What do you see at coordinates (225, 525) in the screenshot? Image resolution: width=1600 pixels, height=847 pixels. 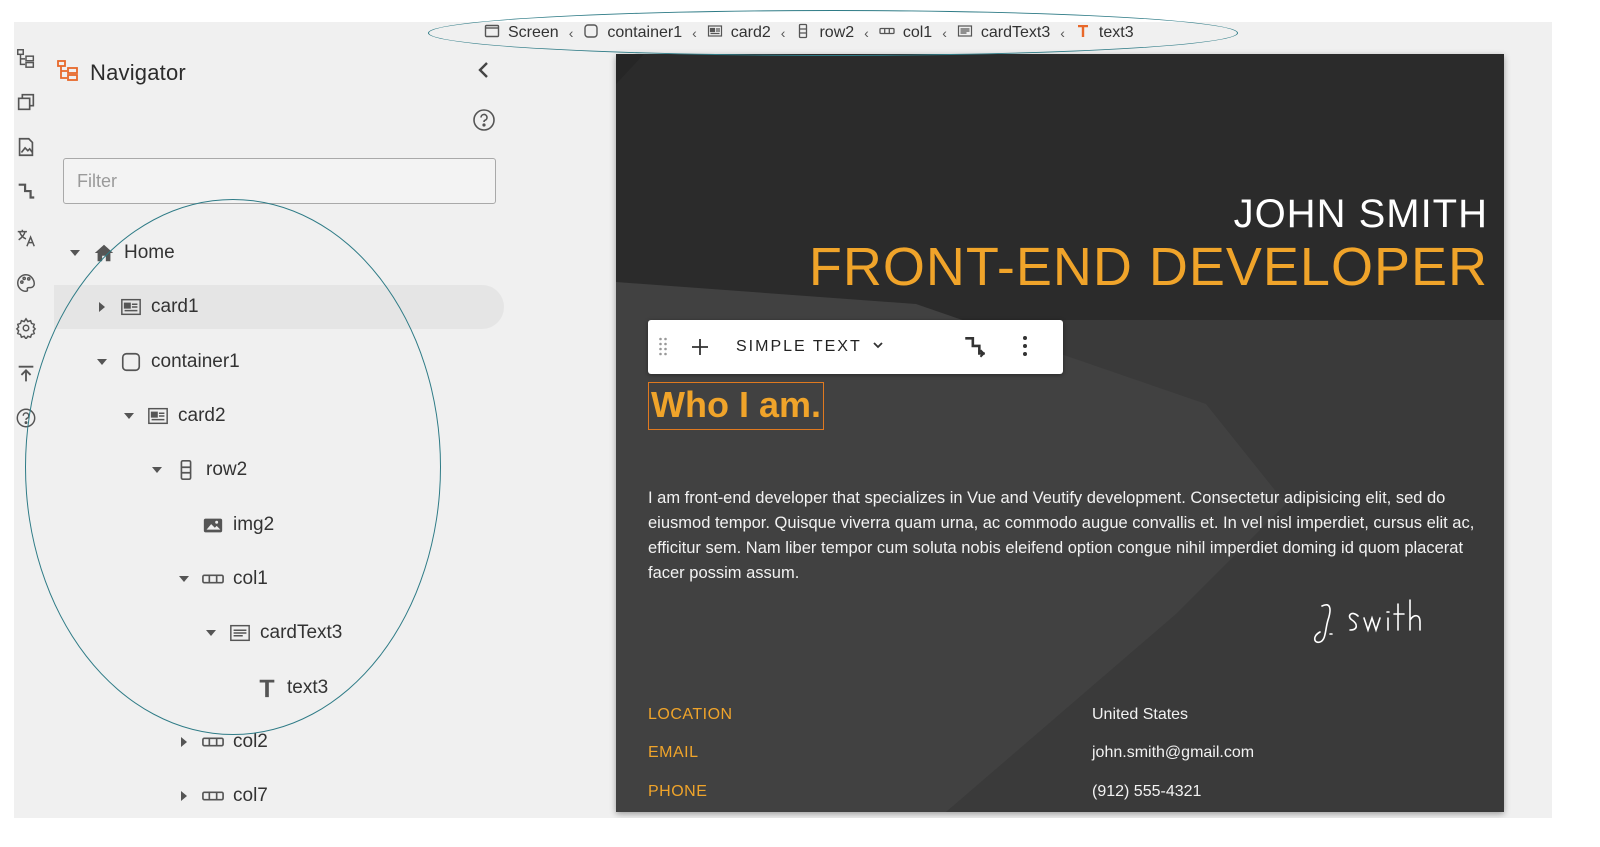 I see `tree-item-img2: img2` at bounding box center [225, 525].